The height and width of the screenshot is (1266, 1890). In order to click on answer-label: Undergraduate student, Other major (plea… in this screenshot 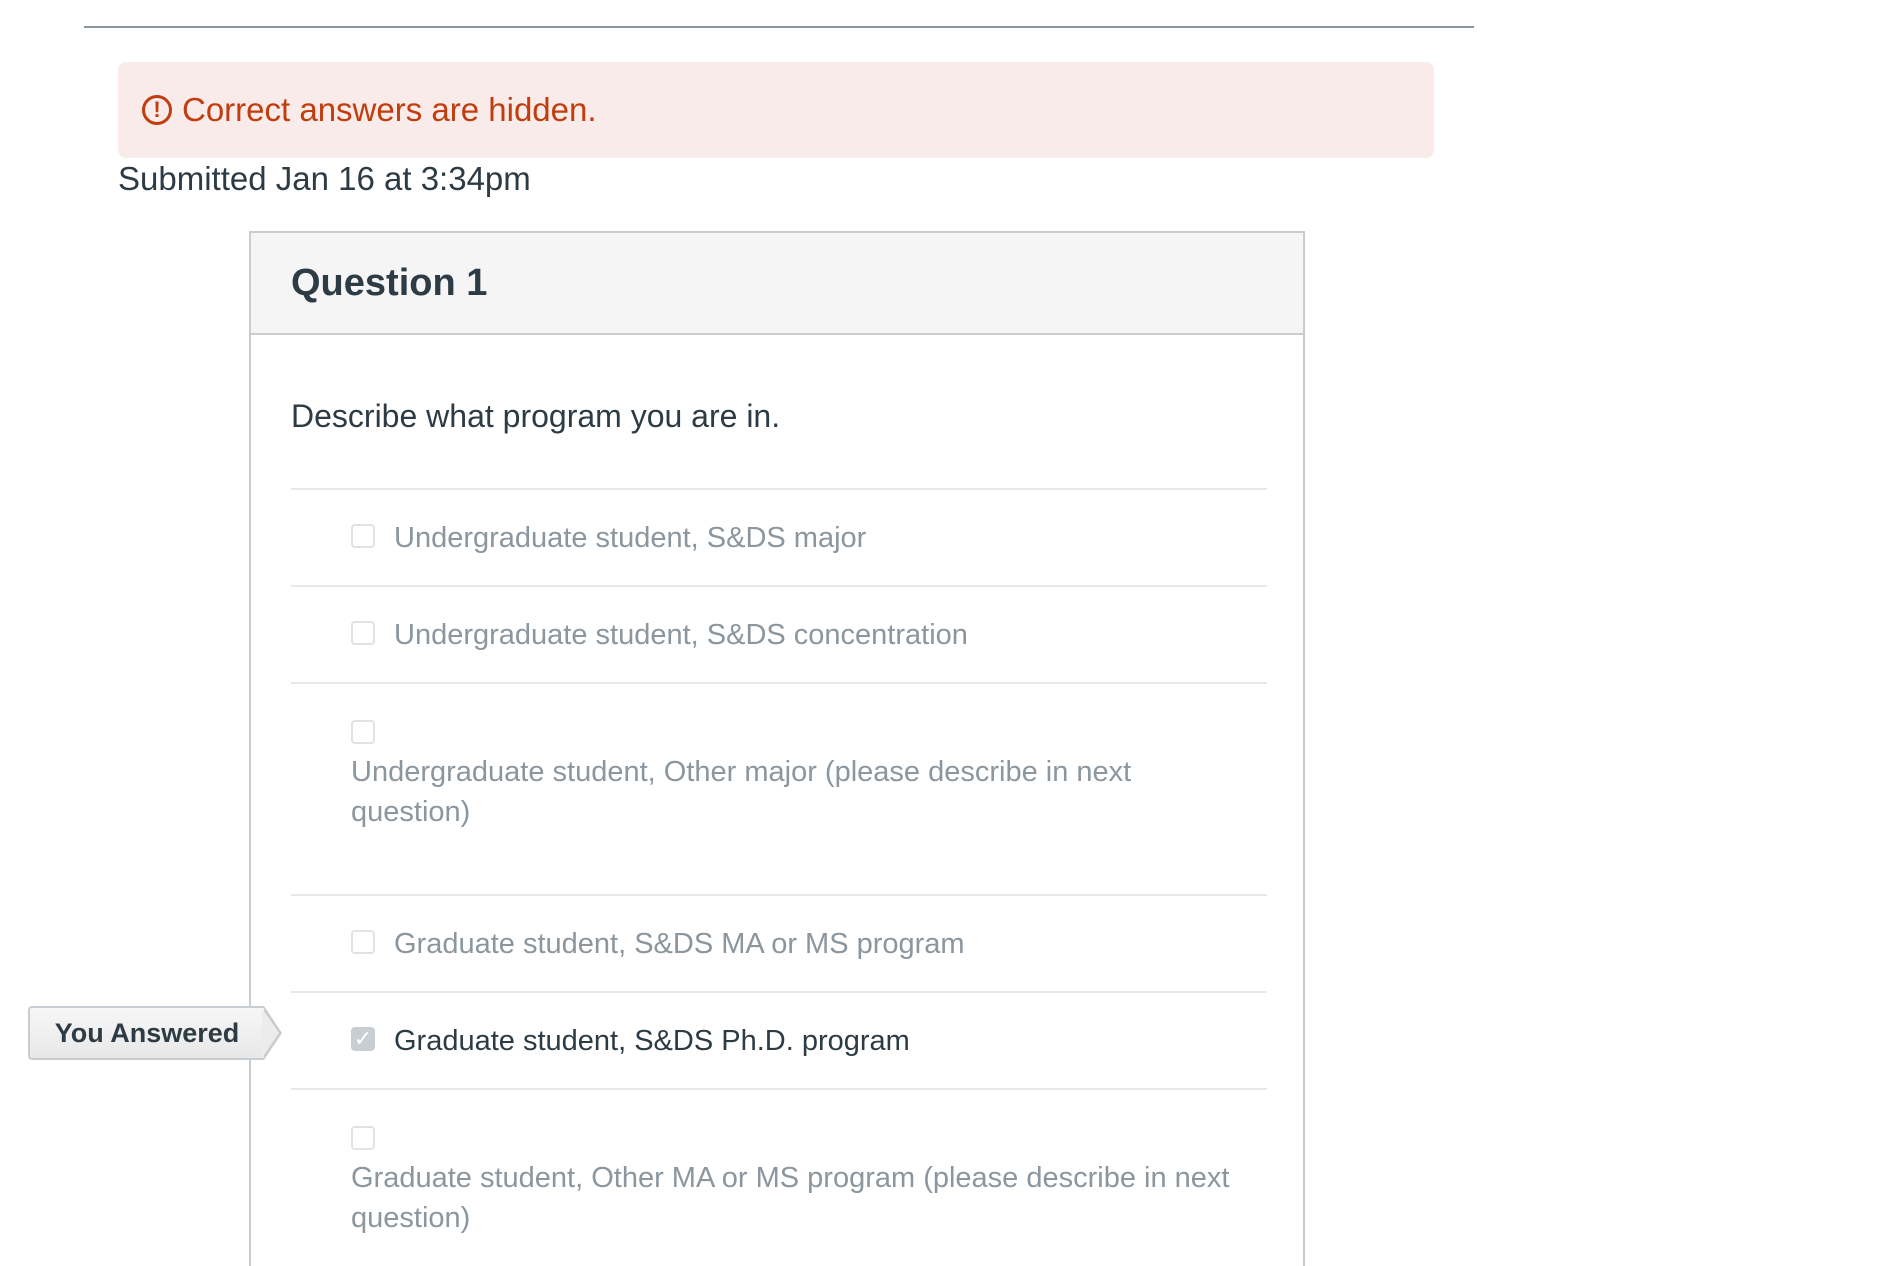, I will do `click(741, 792)`.